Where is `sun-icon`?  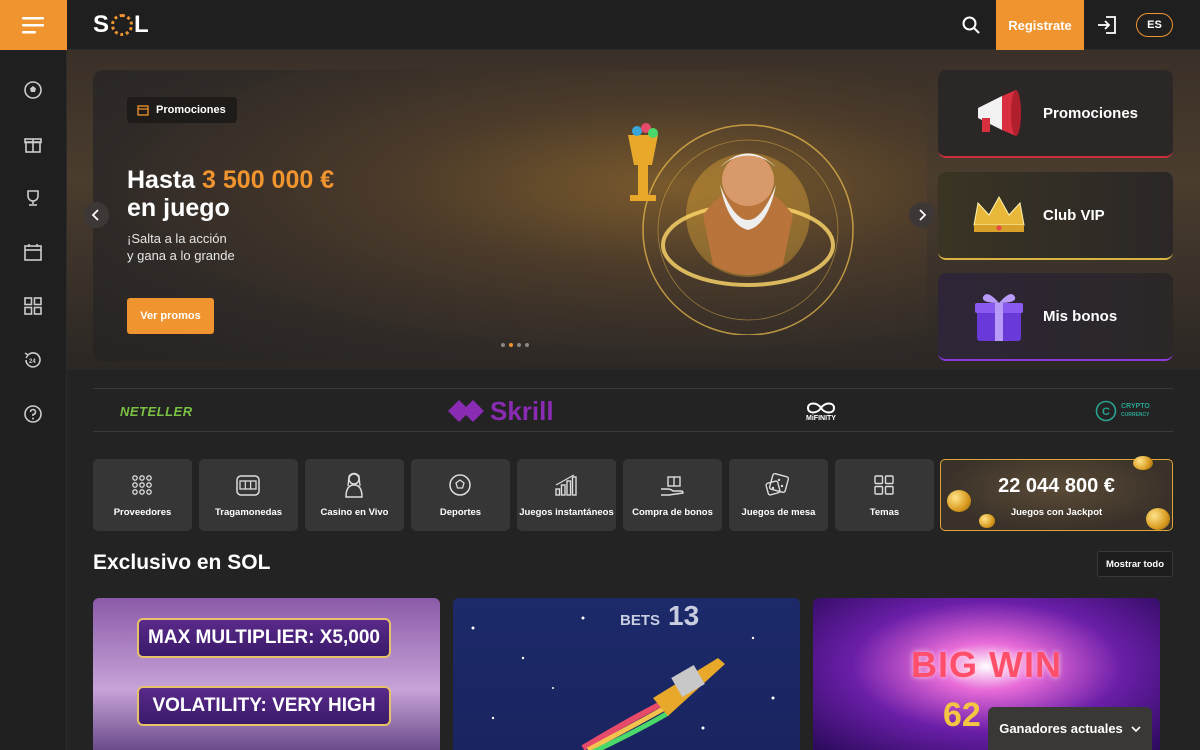 sun-icon is located at coordinates (122, 25).